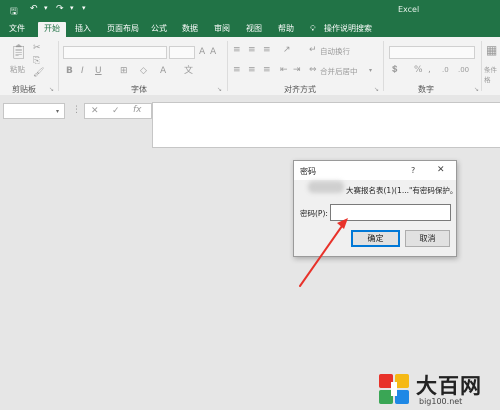  What do you see at coordinates (449, 386) in the screenshot?
I see `watermark-brand: 大百网` at bounding box center [449, 386].